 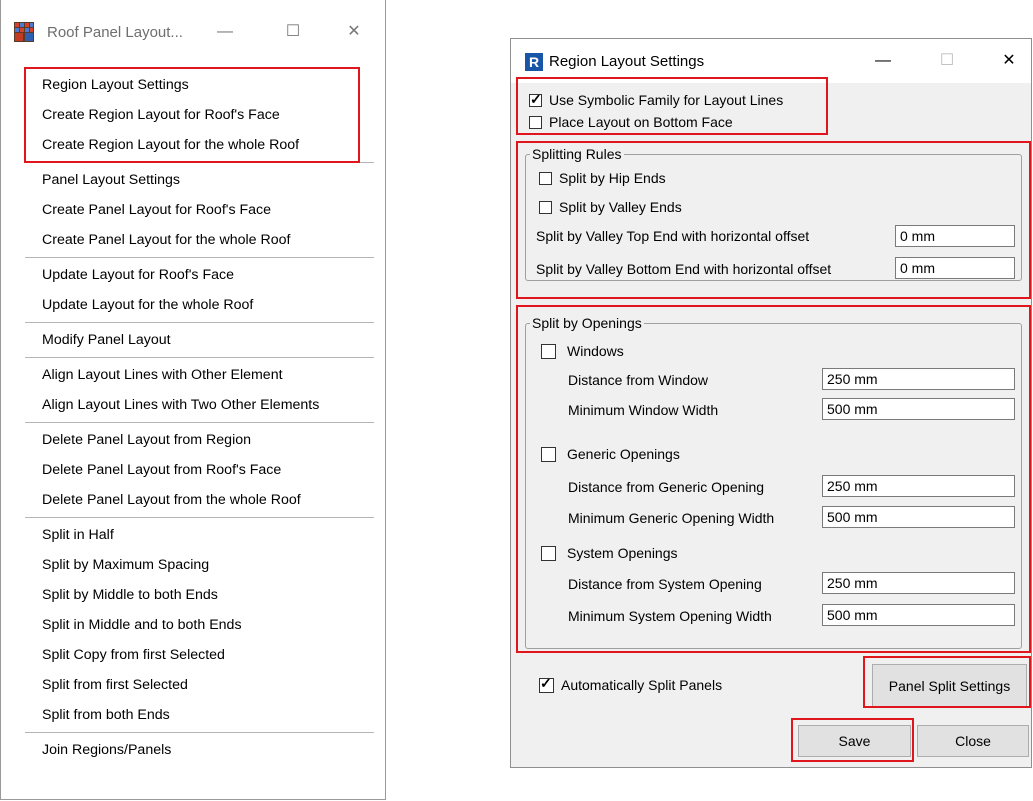 What do you see at coordinates (665, 584) in the screenshot?
I see `distance-from-system-label: Distance from System Opening` at bounding box center [665, 584].